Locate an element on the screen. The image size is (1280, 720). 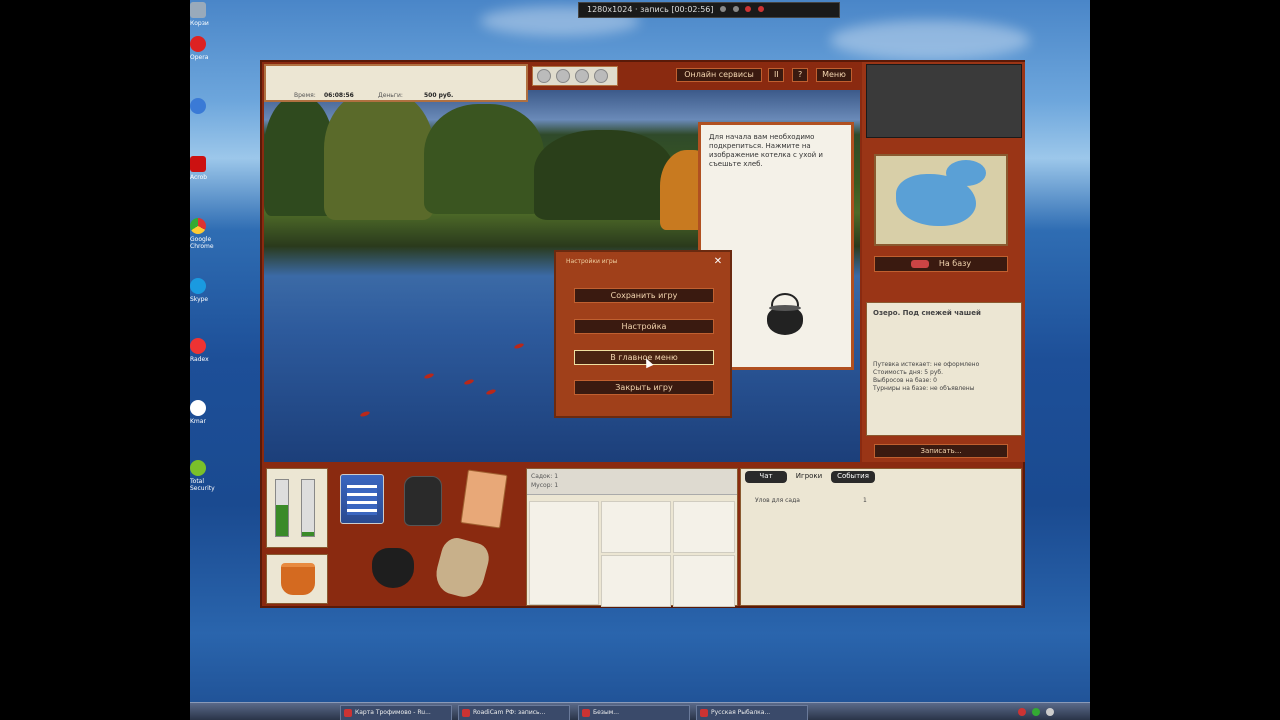
desktop-icon-radex: Radex is located at coordinates (210, 350).